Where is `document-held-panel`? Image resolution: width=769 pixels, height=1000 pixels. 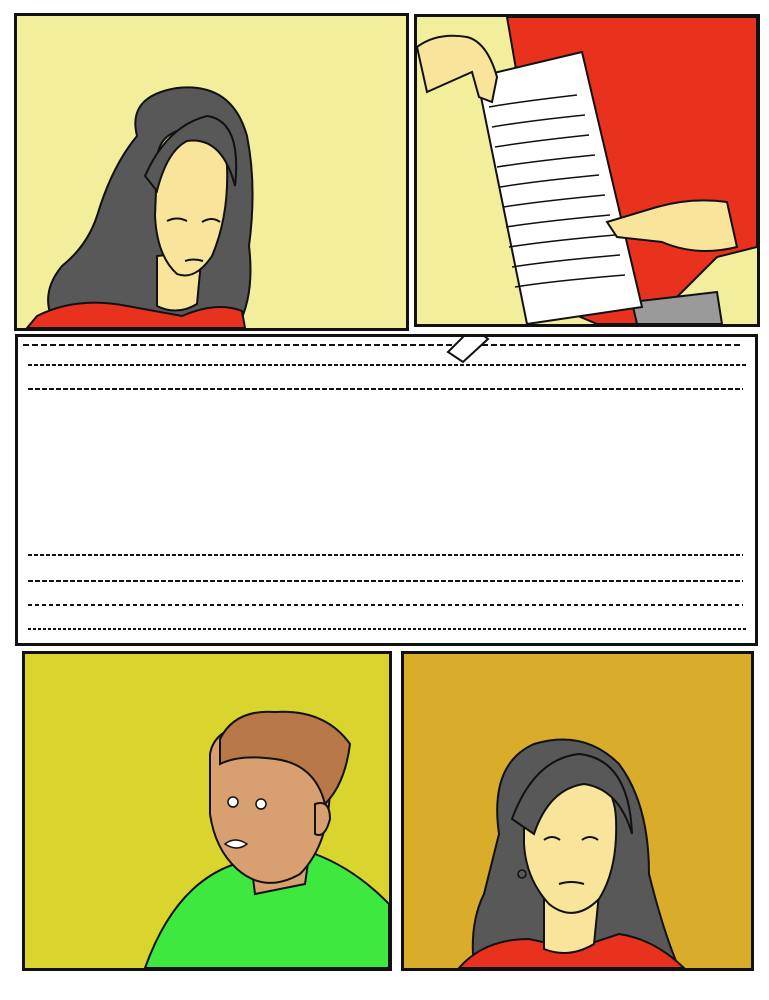
document-held-panel is located at coordinates (587, 170).